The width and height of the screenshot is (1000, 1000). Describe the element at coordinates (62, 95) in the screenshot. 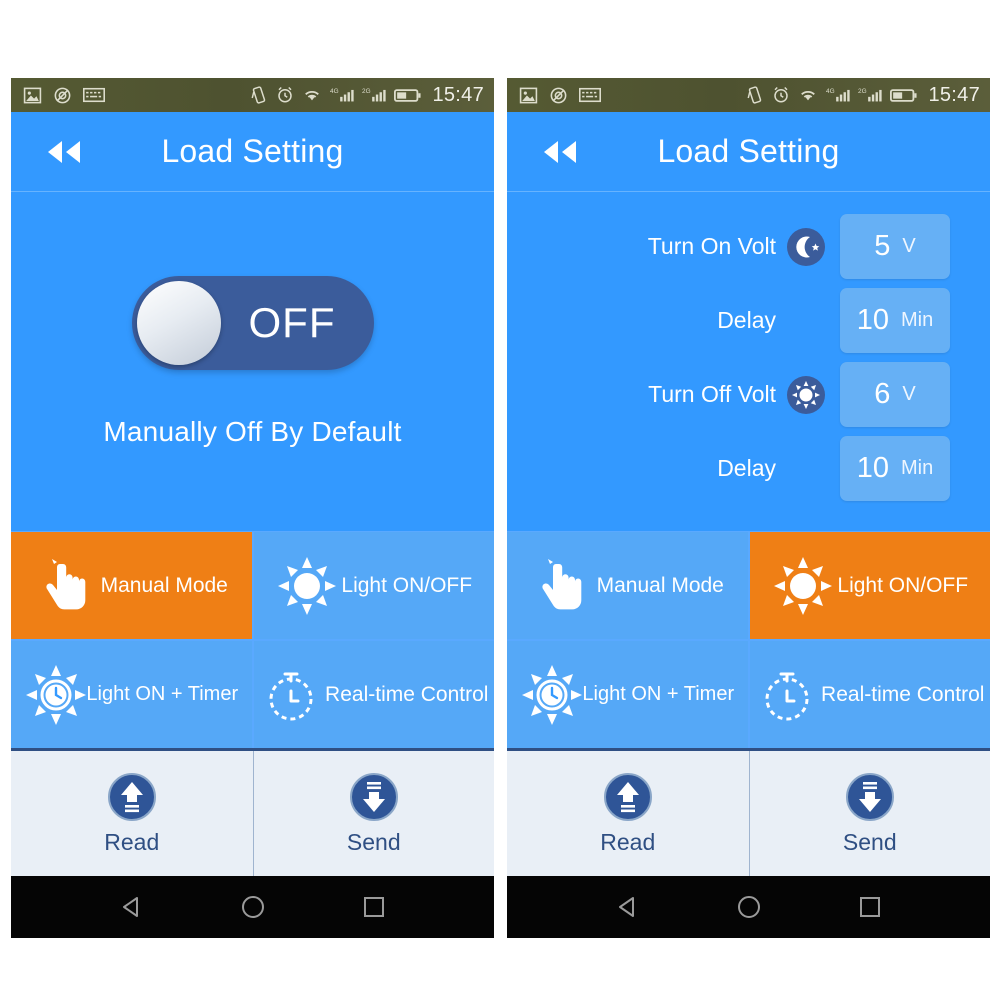

I see `no-sim-icon` at that location.